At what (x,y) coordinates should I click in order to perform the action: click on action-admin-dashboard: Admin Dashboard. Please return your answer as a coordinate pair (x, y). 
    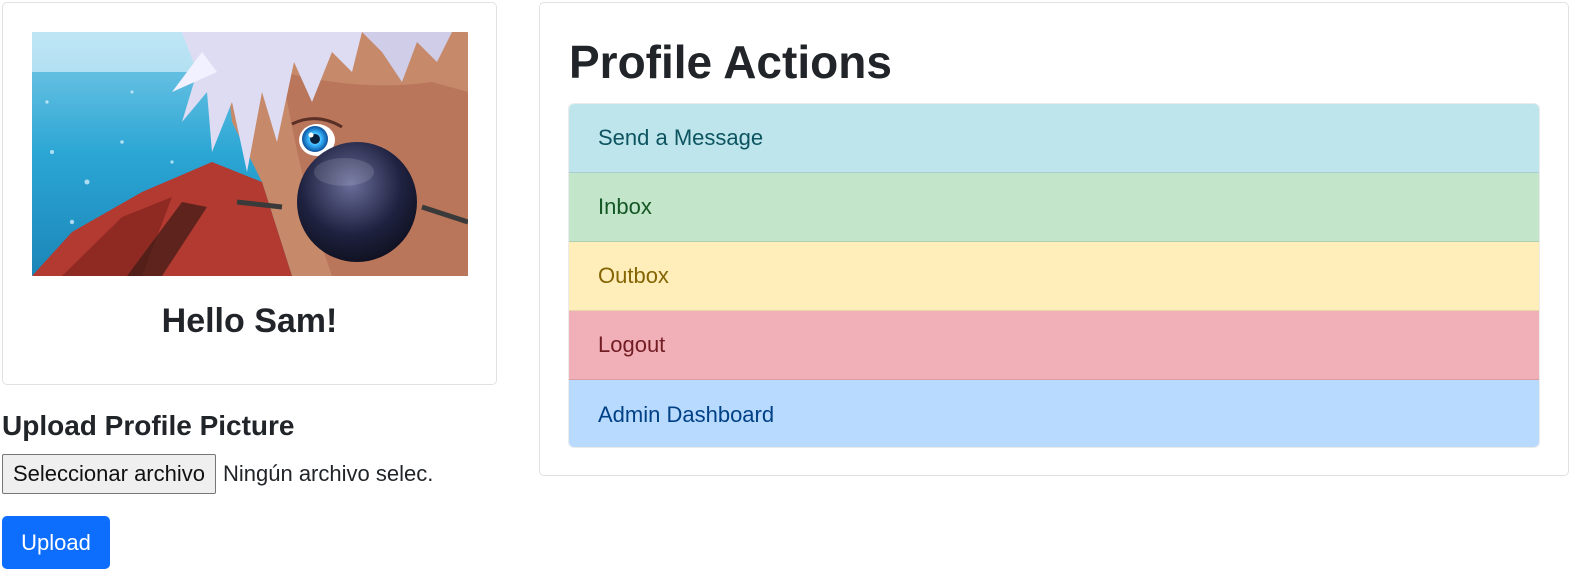
    Looking at the image, I should click on (1054, 413).